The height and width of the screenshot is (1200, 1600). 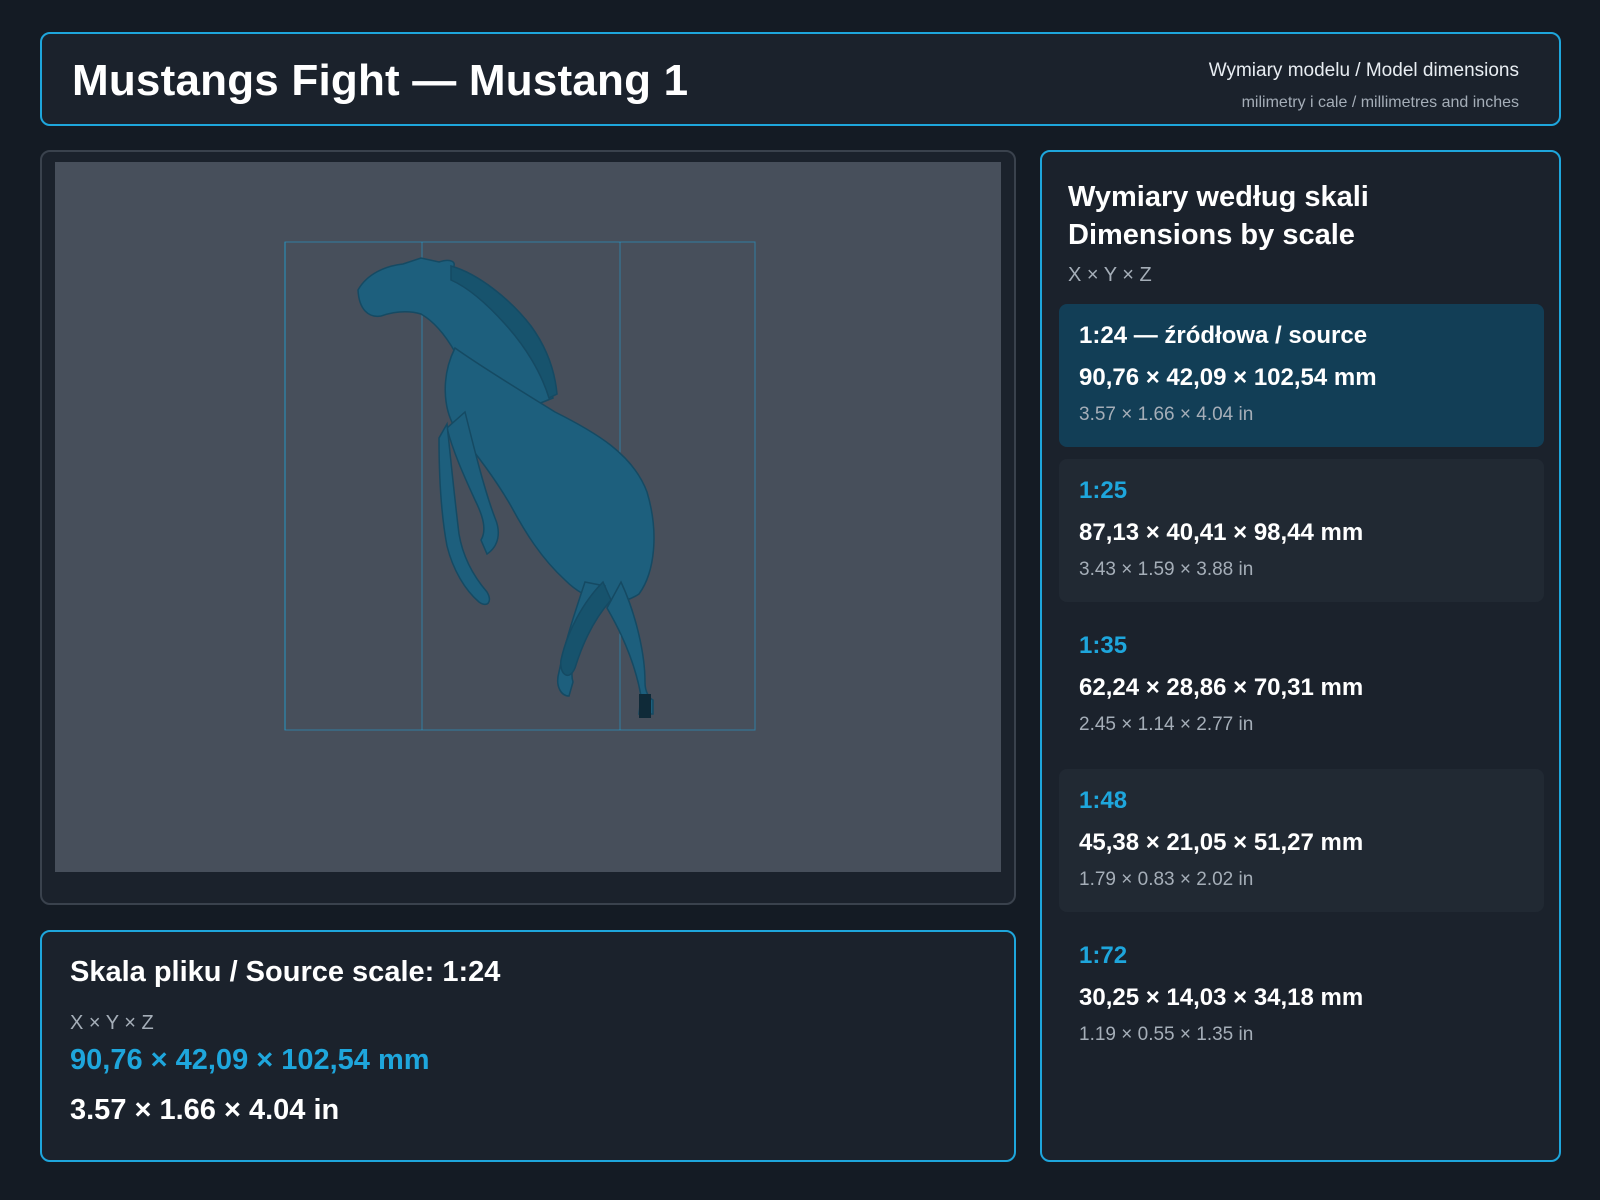 I want to click on scales-panel-title: Wymiary według skali Dimensions by scale, so click(x=1218, y=216).